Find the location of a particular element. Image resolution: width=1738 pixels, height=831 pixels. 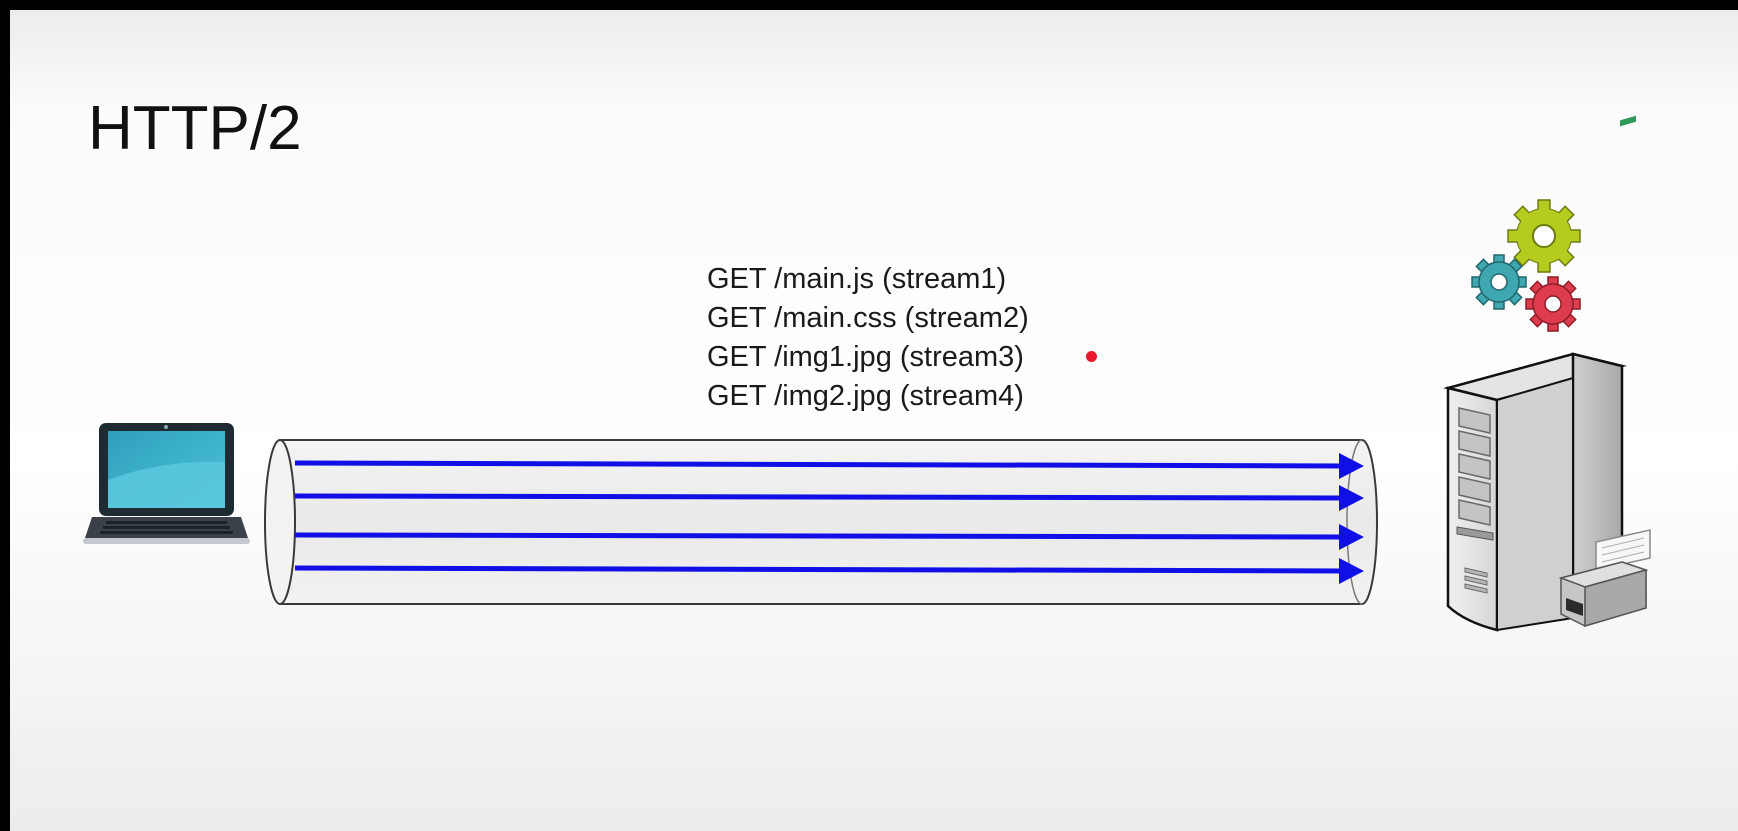

laptop-icon is located at coordinates (166, 483).